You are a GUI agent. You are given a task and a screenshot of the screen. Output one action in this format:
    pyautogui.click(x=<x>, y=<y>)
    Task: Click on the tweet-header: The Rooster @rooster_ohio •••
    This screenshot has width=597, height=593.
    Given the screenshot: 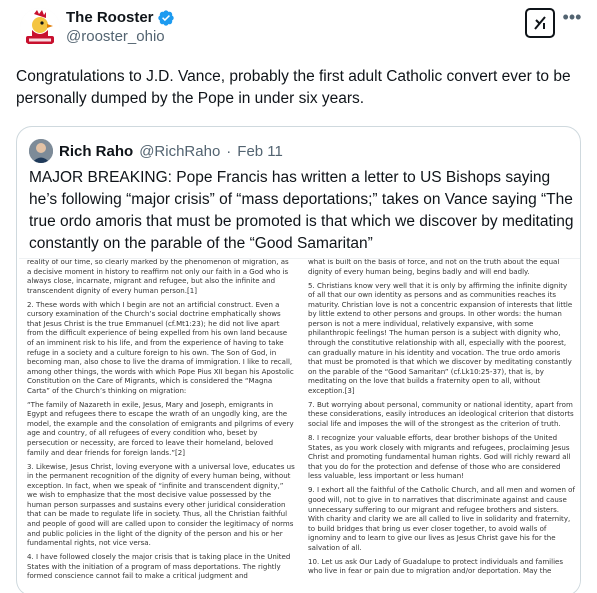 What is the action you would take?
    pyautogui.click(x=298, y=31)
    